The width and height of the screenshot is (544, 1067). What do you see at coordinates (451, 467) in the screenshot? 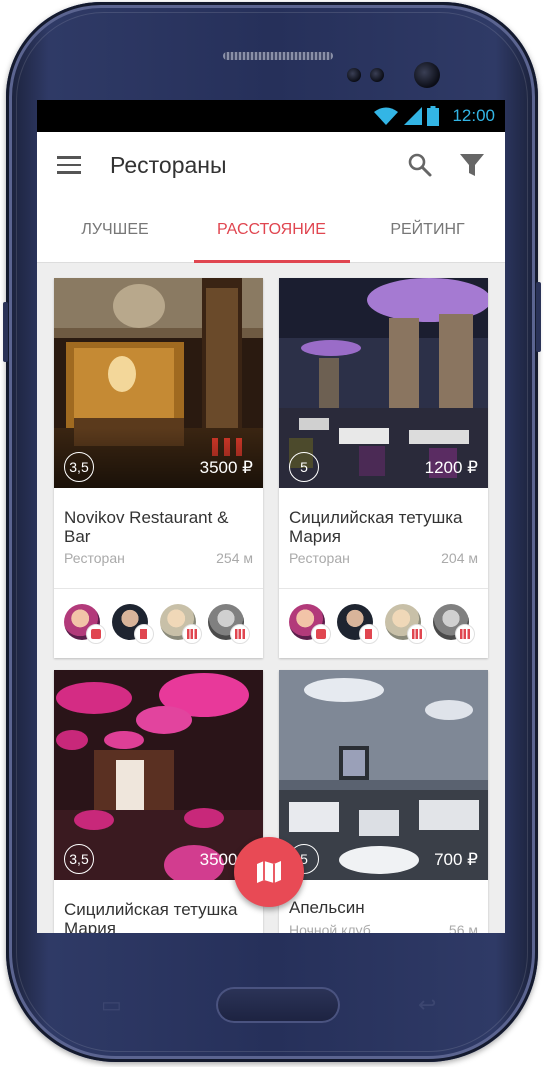
I see `price-label: 1200 ₽` at bounding box center [451, 467].